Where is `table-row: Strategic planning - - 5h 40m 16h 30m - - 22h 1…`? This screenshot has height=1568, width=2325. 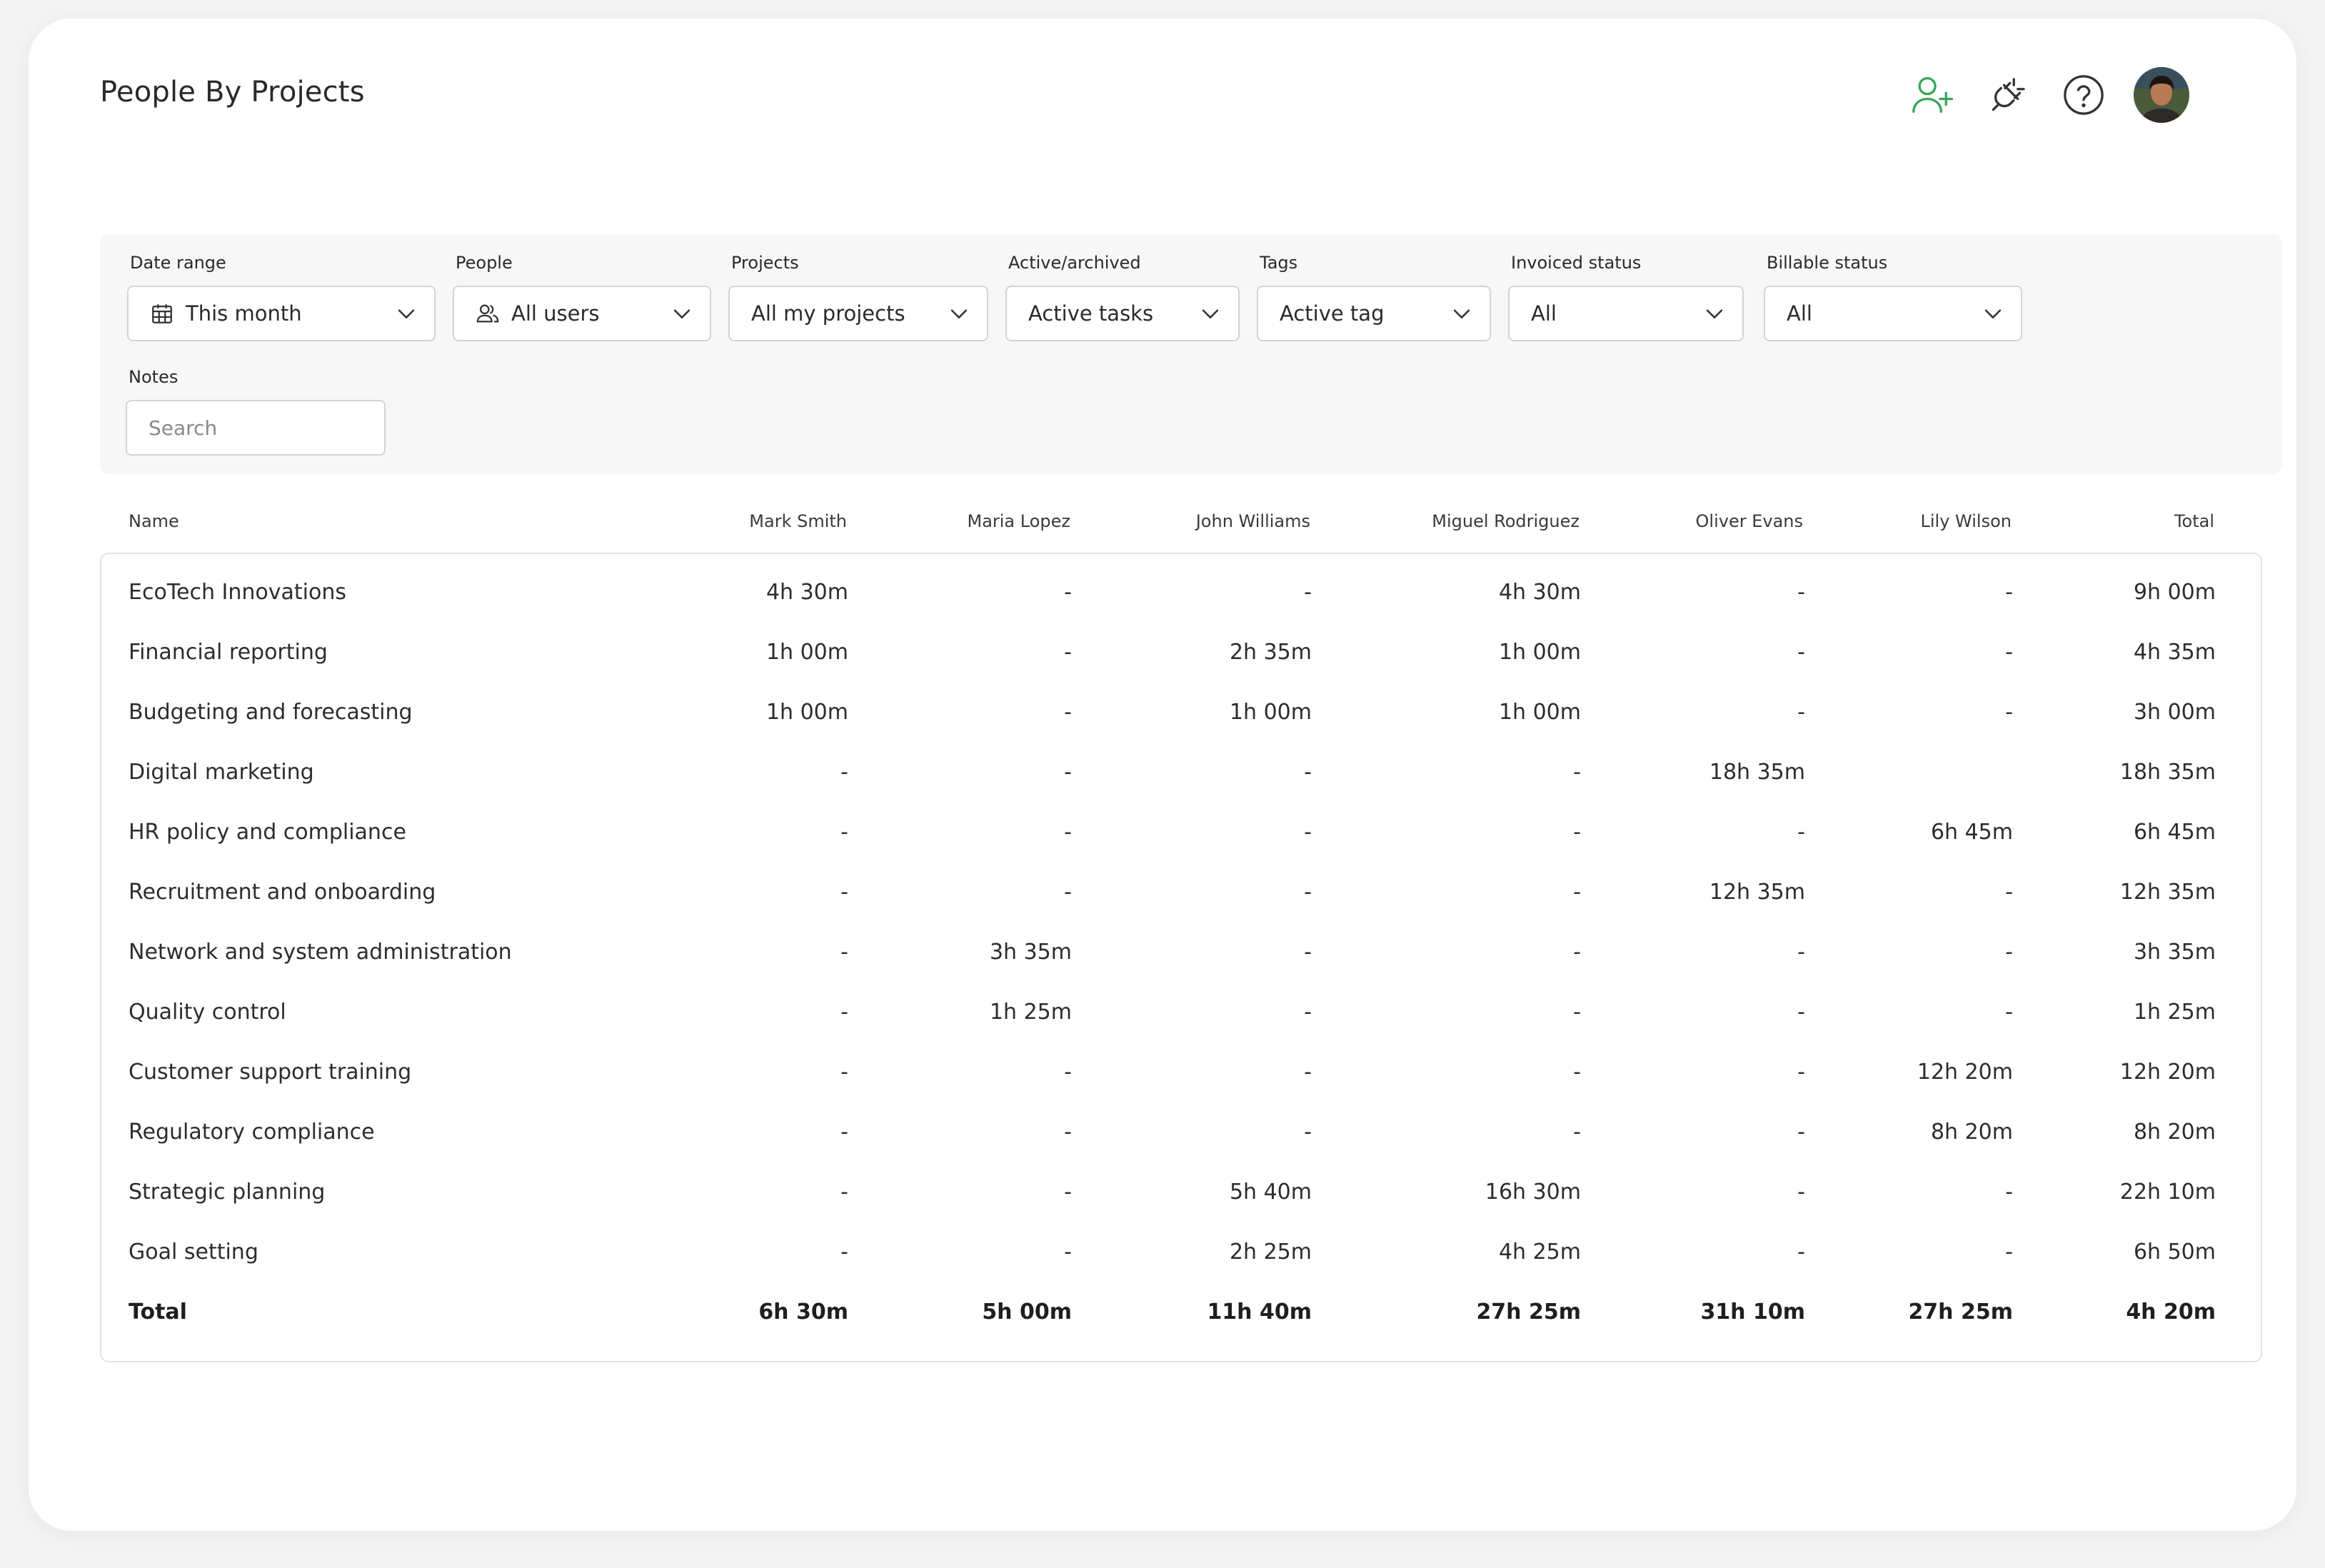
table-row: Strategic planning - - 5h 40m 16h 30m - - 22h 1… is located at coordinates (1181, 1192).